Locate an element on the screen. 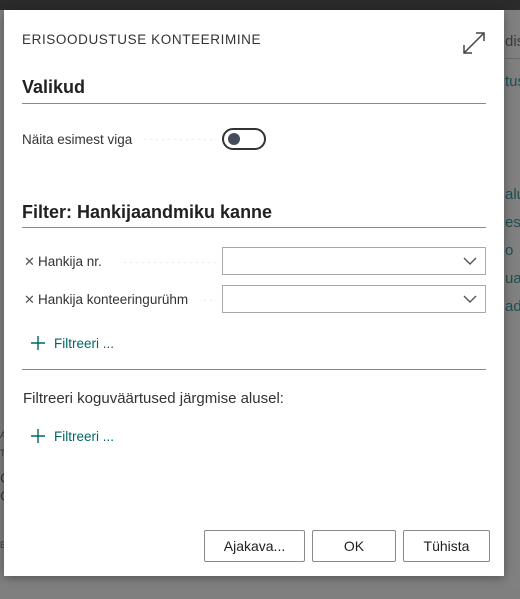 The image size is (520, 599). vendor-posting-group-select is located at coordinates (354, 299).